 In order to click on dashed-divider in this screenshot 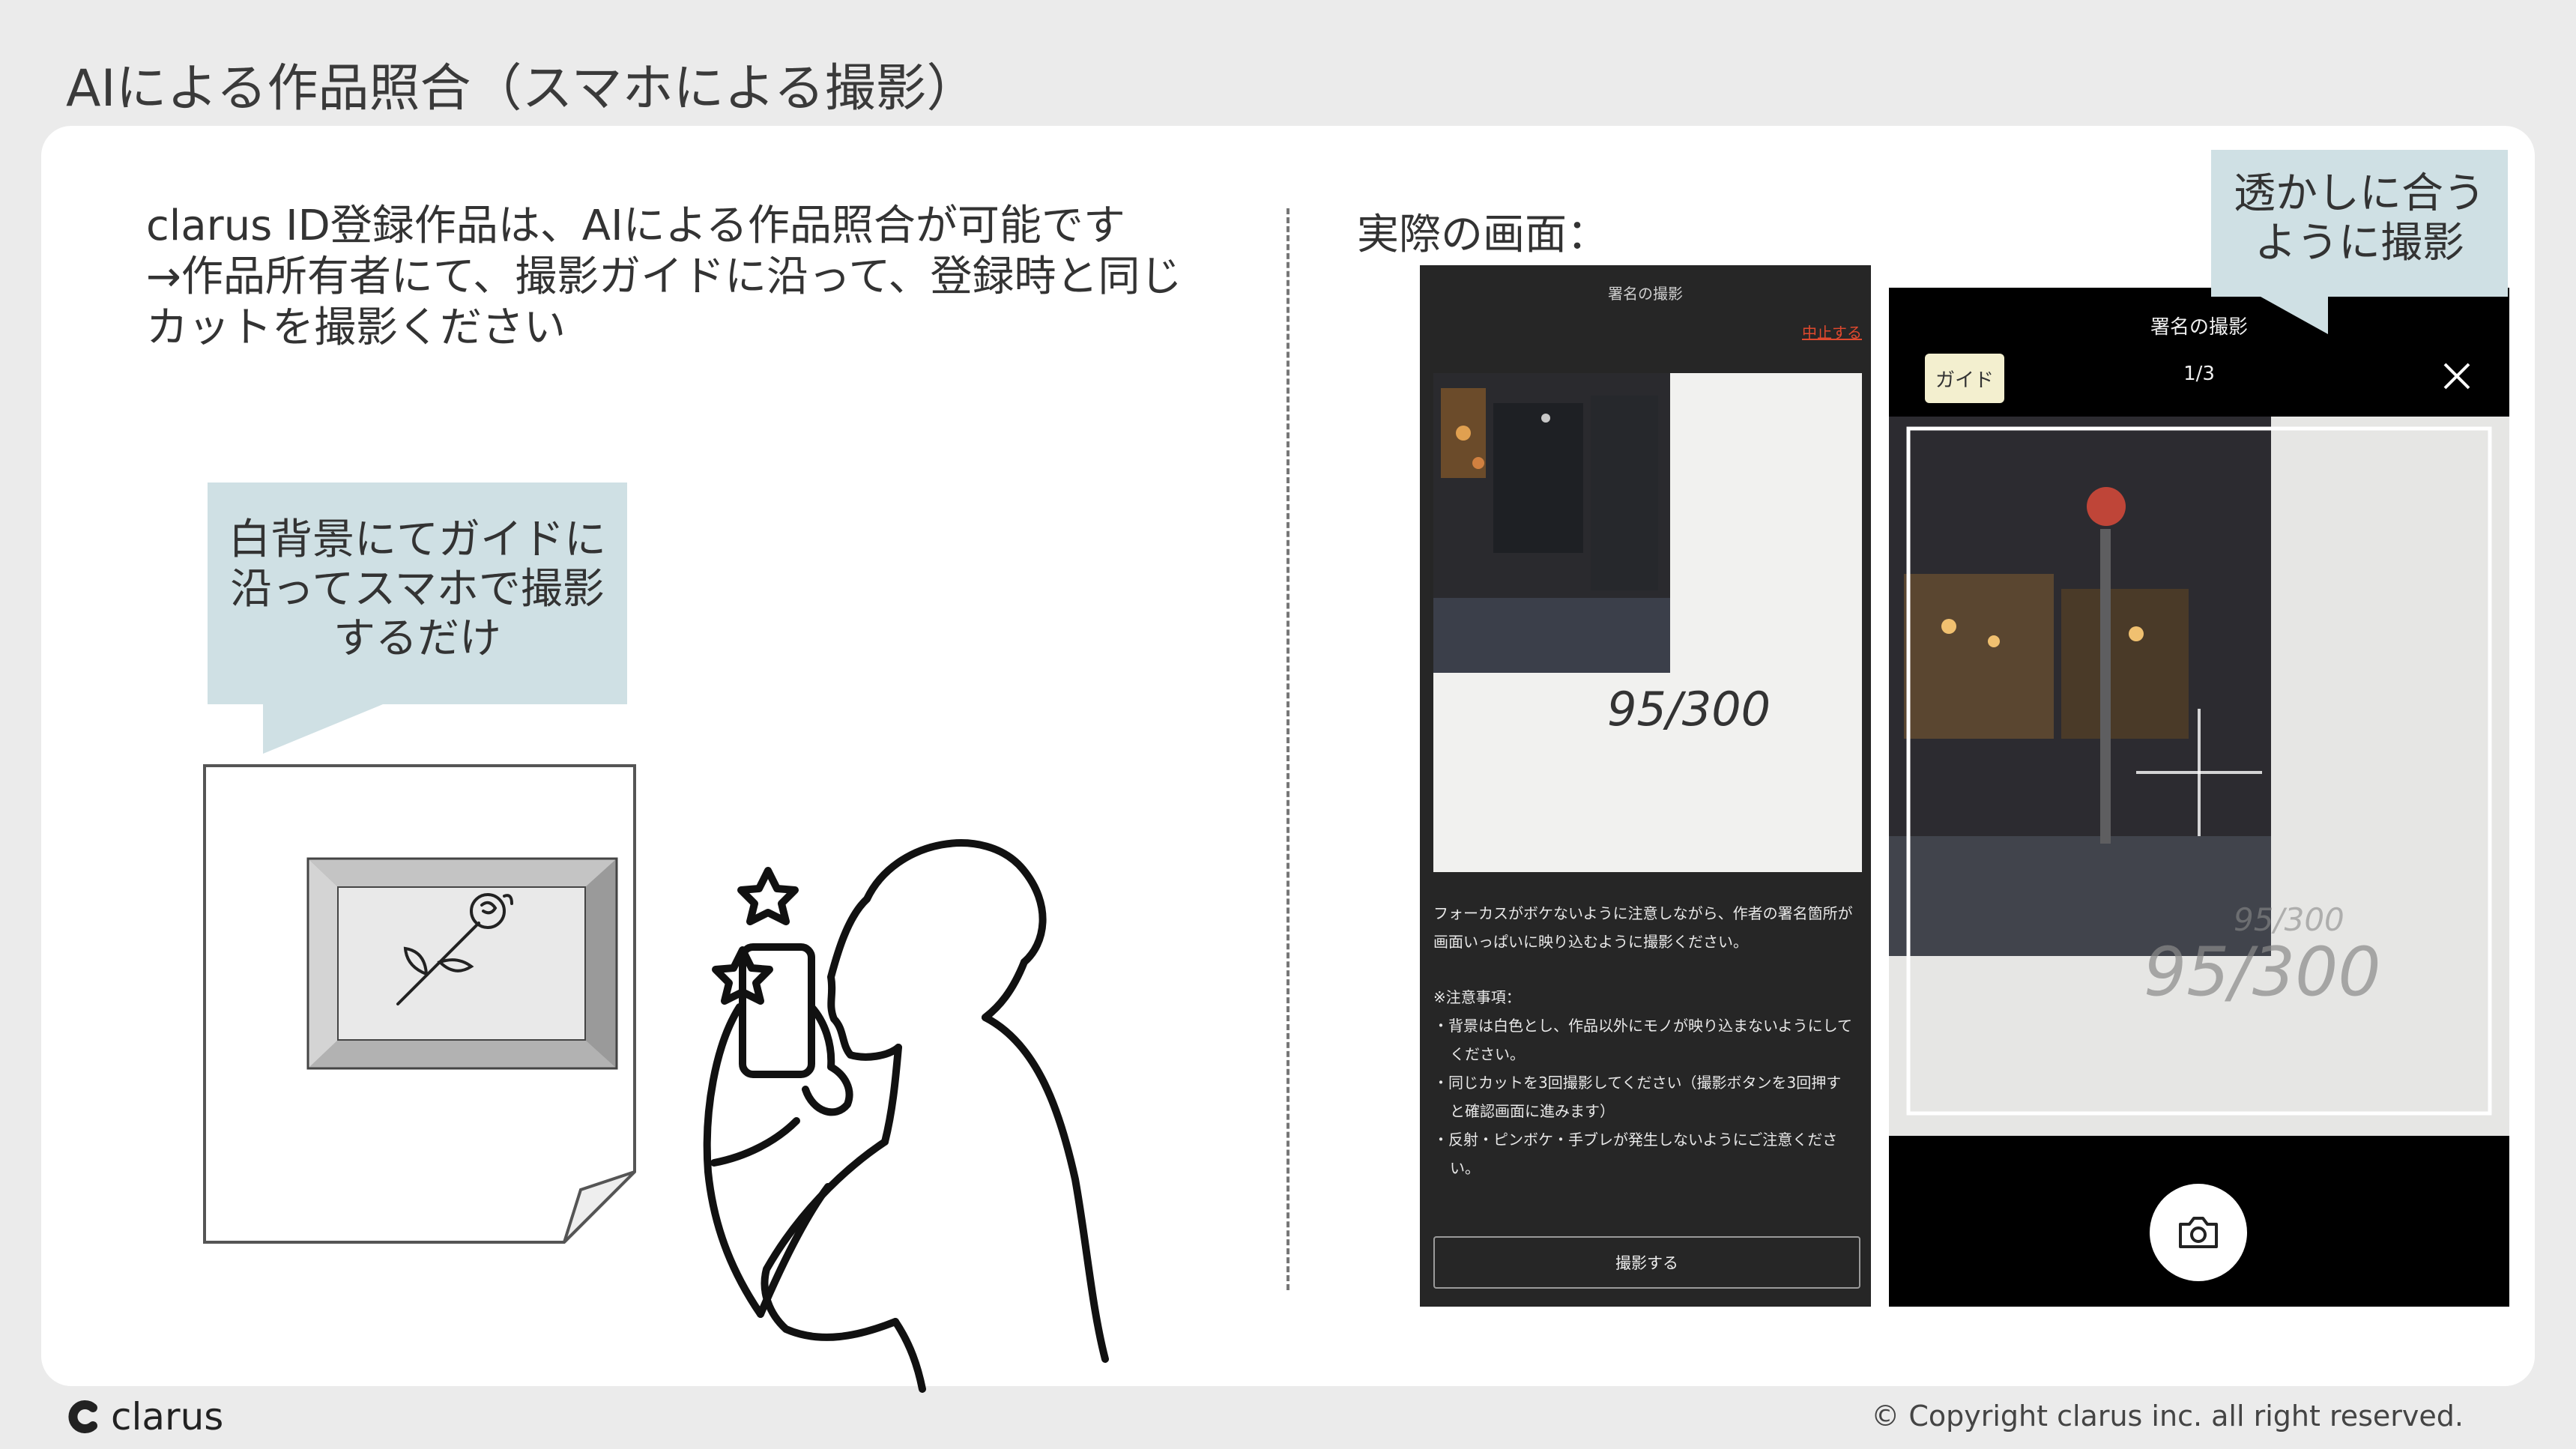, I will do `click(1288, 749)`.